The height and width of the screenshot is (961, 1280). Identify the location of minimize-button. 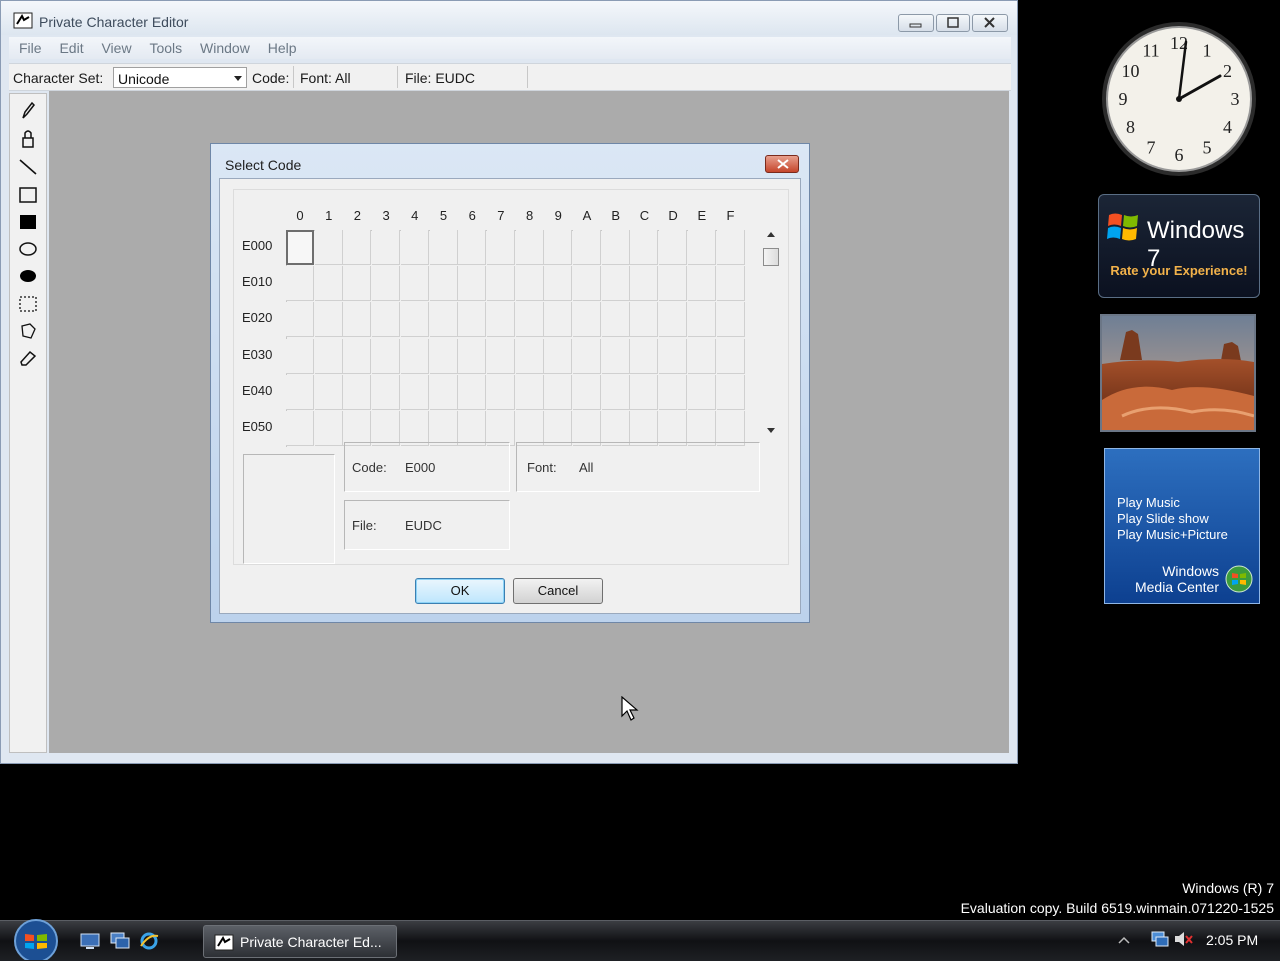
(916, 23).